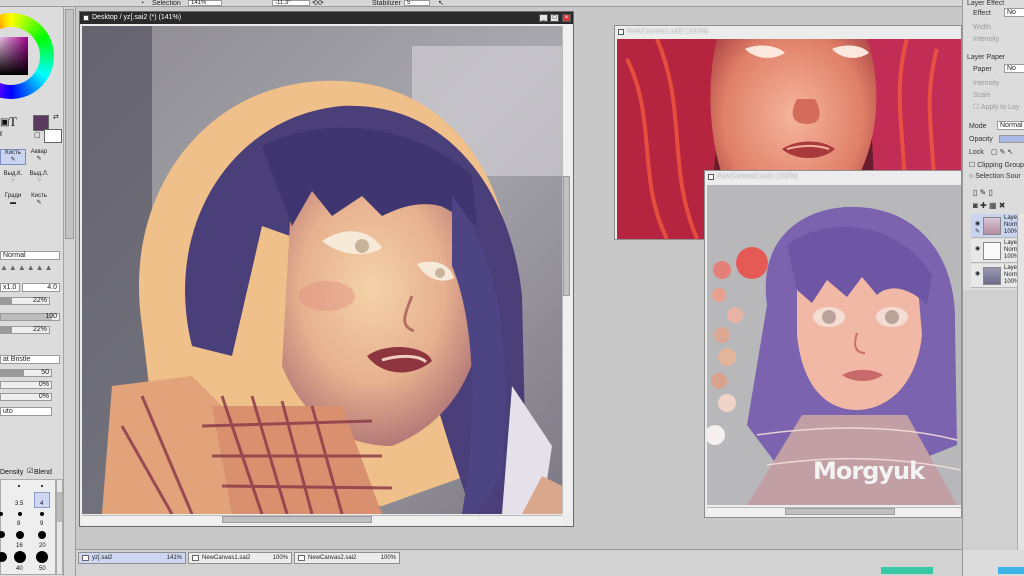 The height and width of the screenshot is (576, 1024). I want to click on main-horizontal-scrollbar, so click(322, 519).